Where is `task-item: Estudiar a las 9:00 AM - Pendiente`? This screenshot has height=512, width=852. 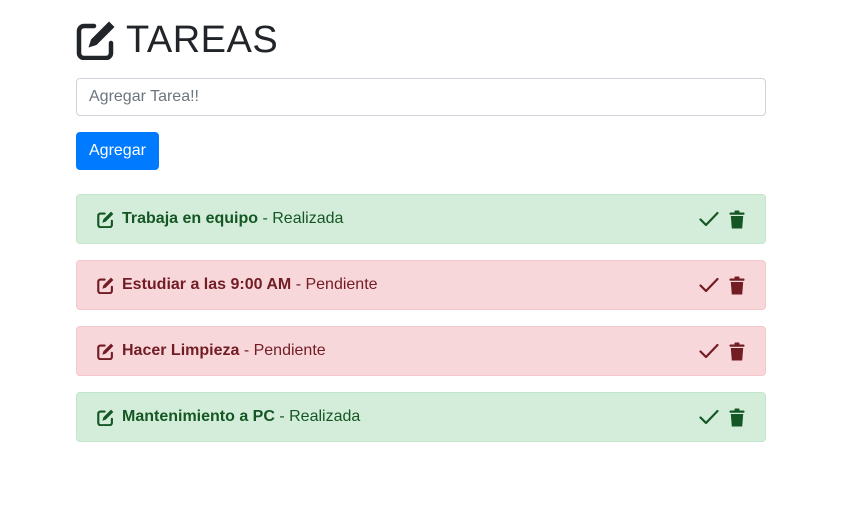 task-item: Estudiar a las 9:00 AM - Pendiente is located at coordinates (421, 285).